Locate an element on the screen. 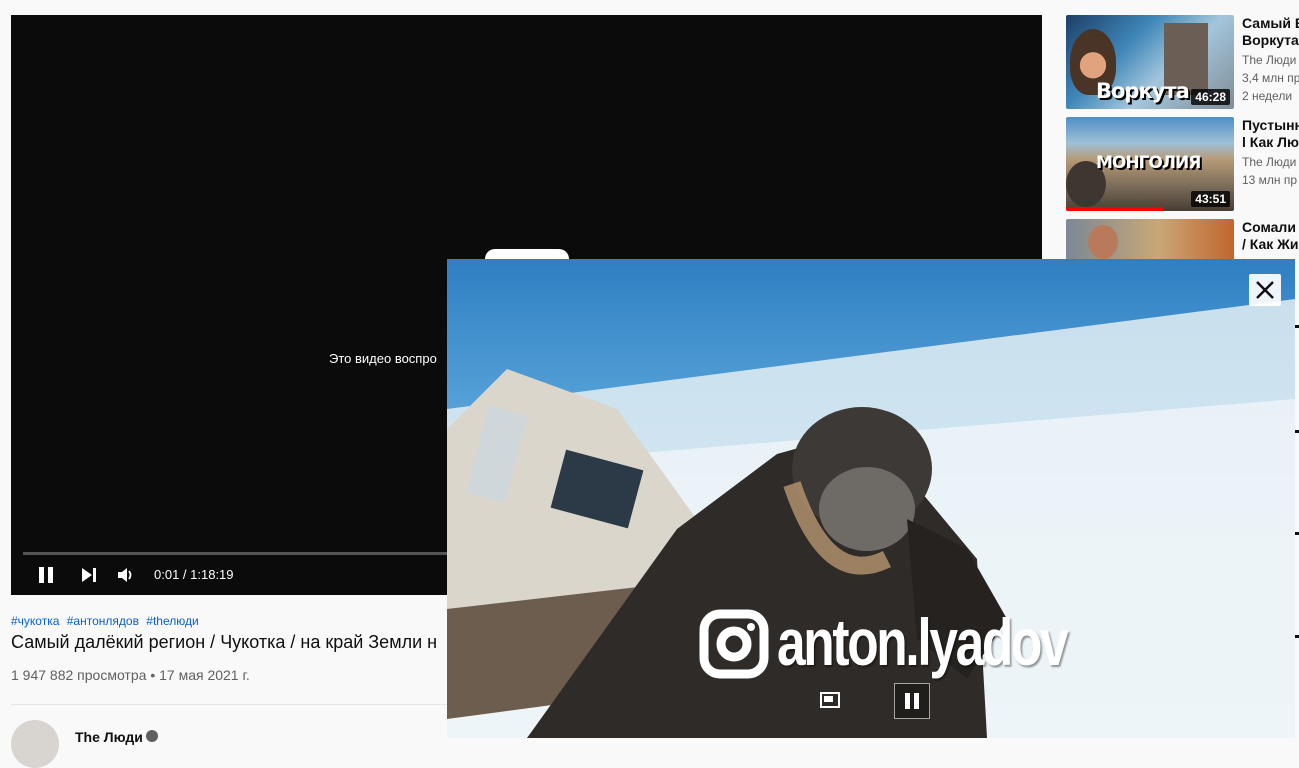  thumbnail-text: Воркута is located at coordinates (1143, 91).